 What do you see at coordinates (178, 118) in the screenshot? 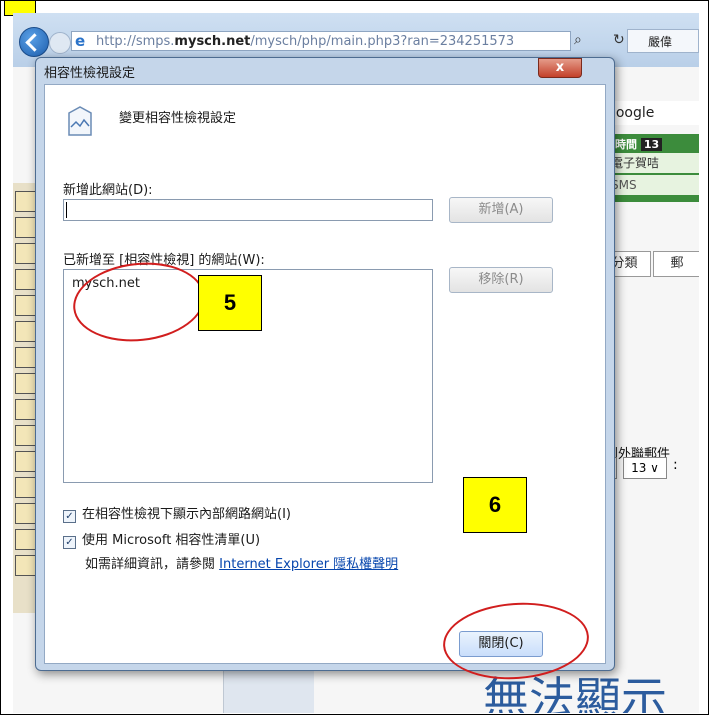
I see `dialog-header-text: 變更相容性檢視設定` at bounding box center [178, 118].